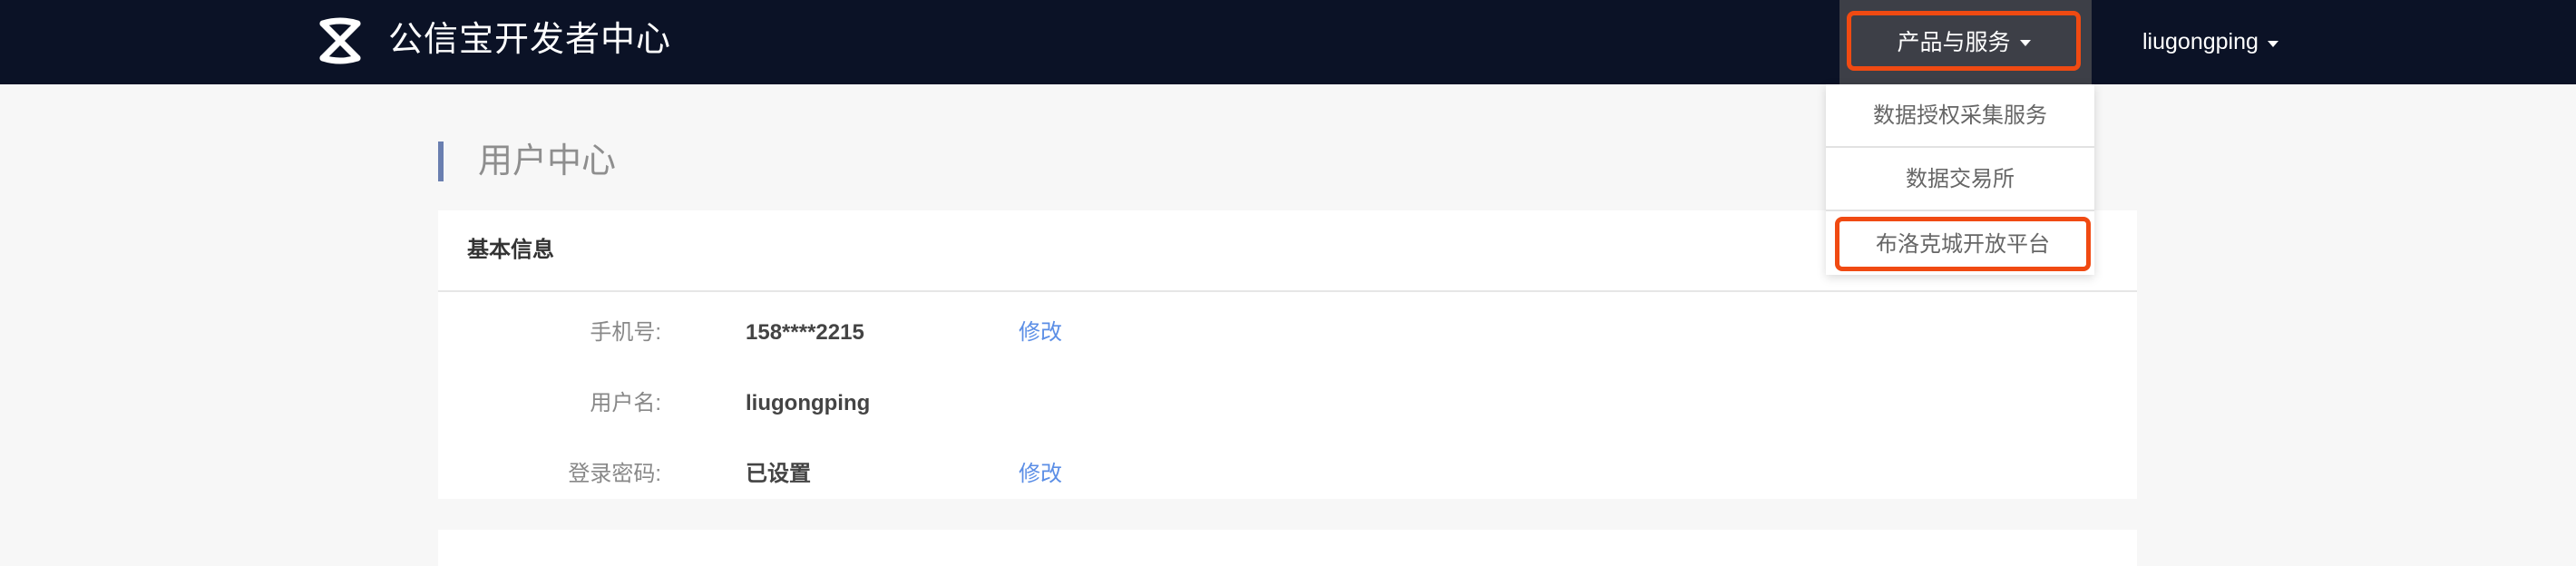  What do you see at coordinates (808, 403) in the screenshot?
I see `username-value: liugongping` at bounding box center [808, 403].